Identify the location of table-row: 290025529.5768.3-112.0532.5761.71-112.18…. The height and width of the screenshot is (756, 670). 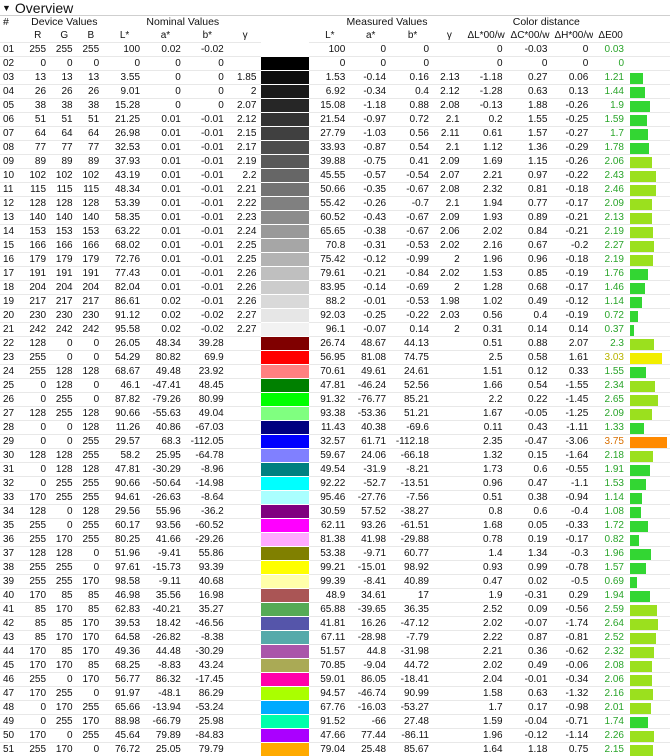
(335, 442).